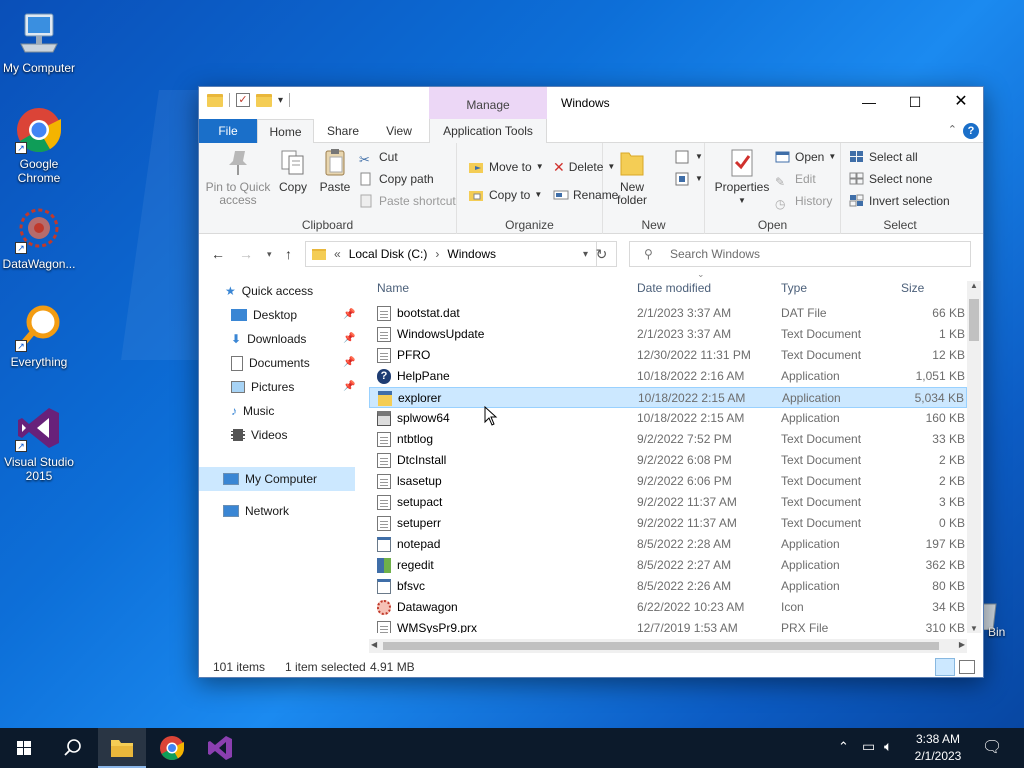 The height and width of the screenshot is (768, 1024). I want to click on close-button: ✕, so click(960, 102).